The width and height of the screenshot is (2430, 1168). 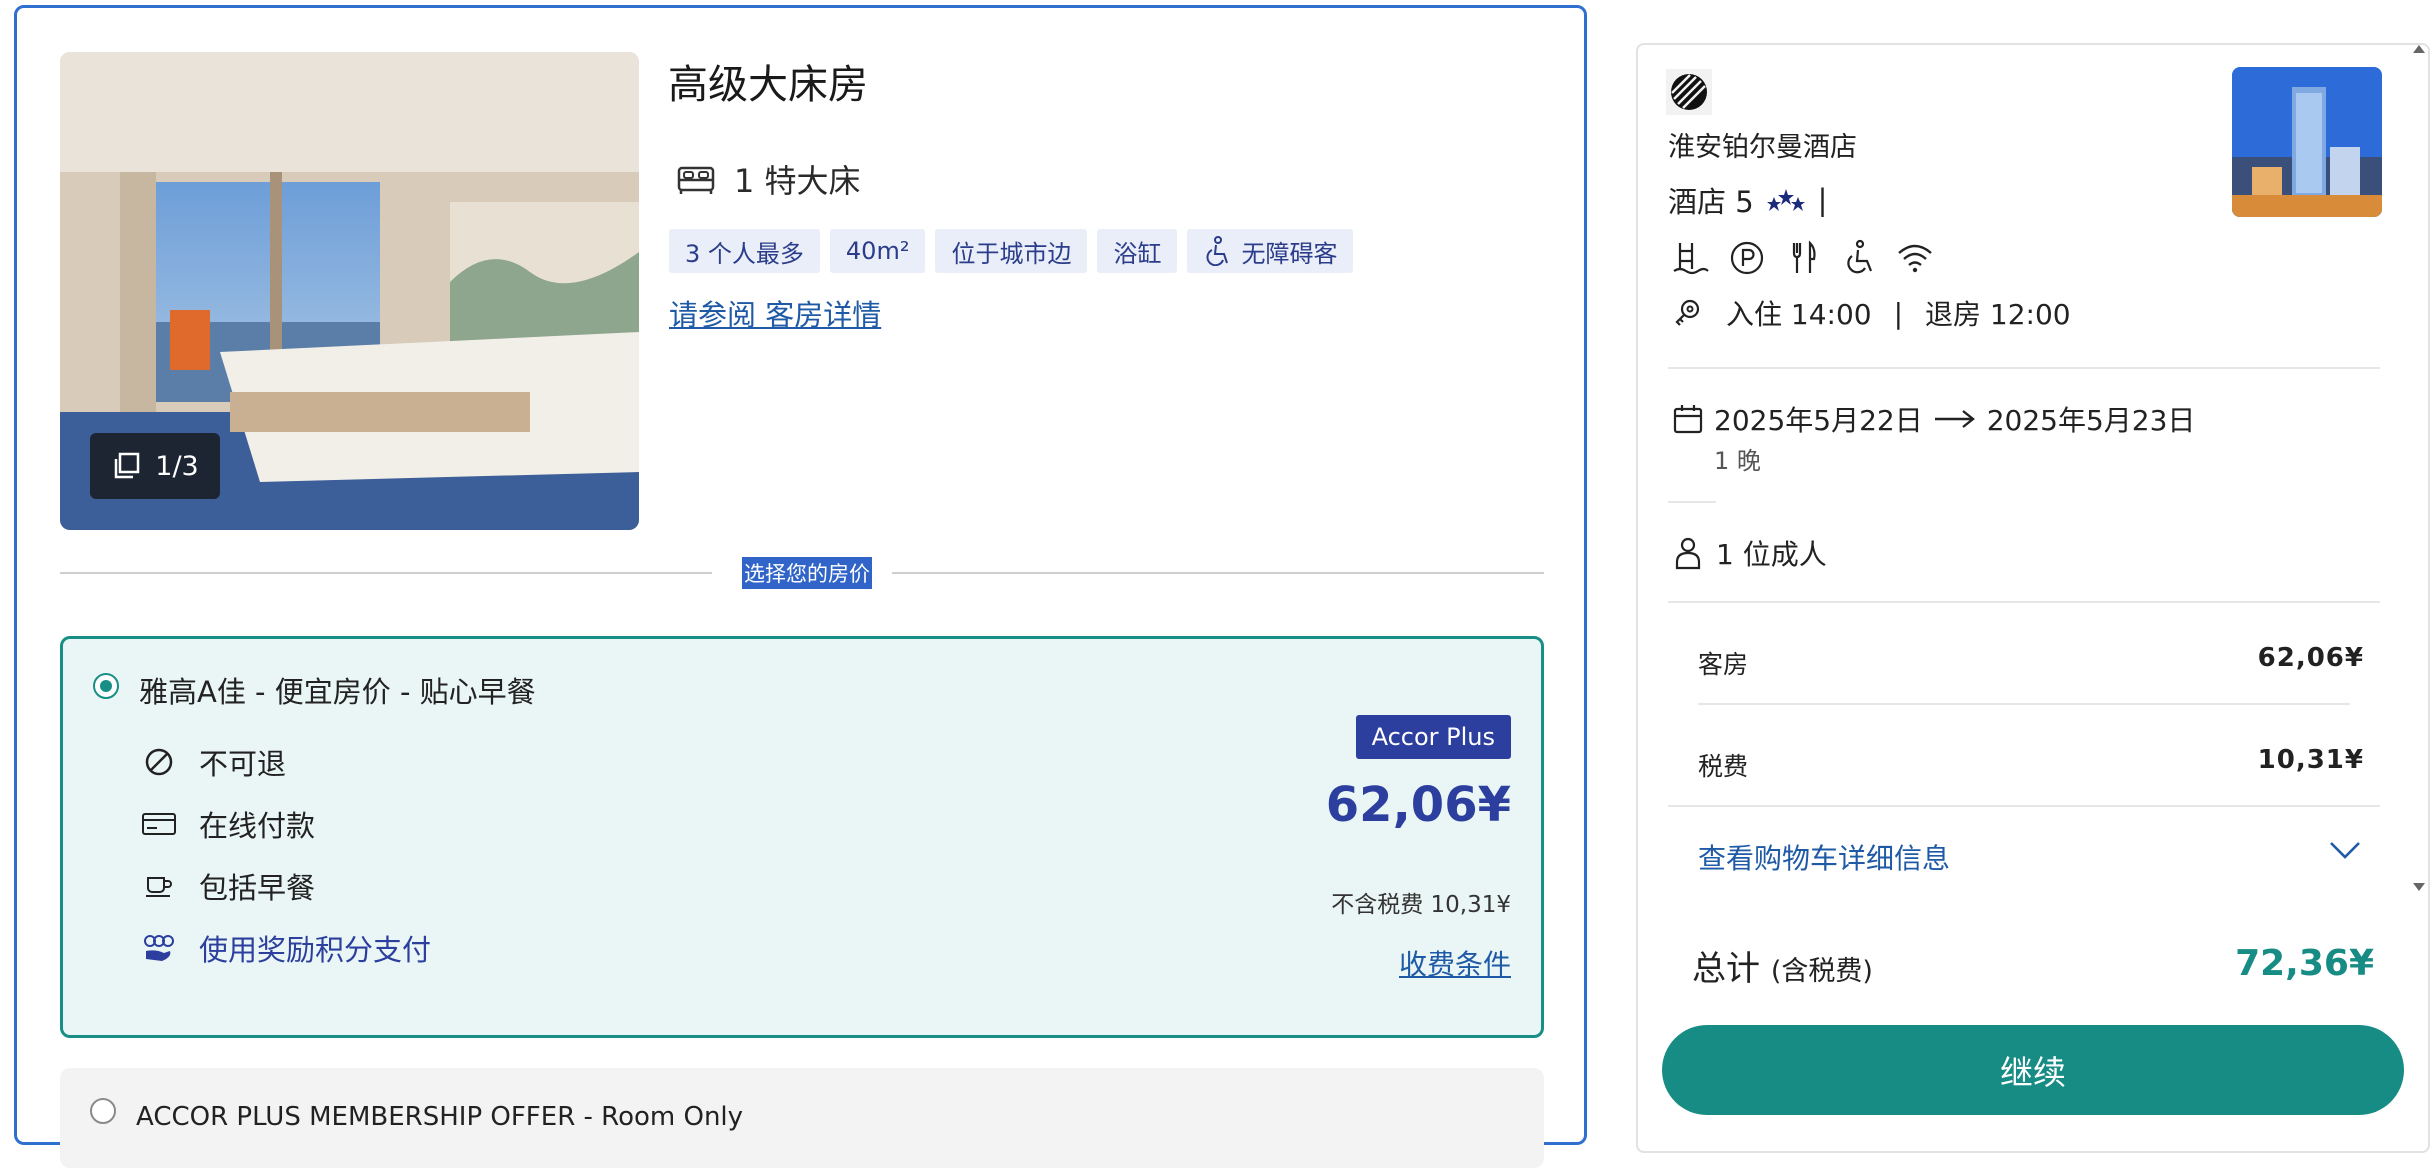 I want to click on total-value: 72,36¥, so click(x=2304, y=963).